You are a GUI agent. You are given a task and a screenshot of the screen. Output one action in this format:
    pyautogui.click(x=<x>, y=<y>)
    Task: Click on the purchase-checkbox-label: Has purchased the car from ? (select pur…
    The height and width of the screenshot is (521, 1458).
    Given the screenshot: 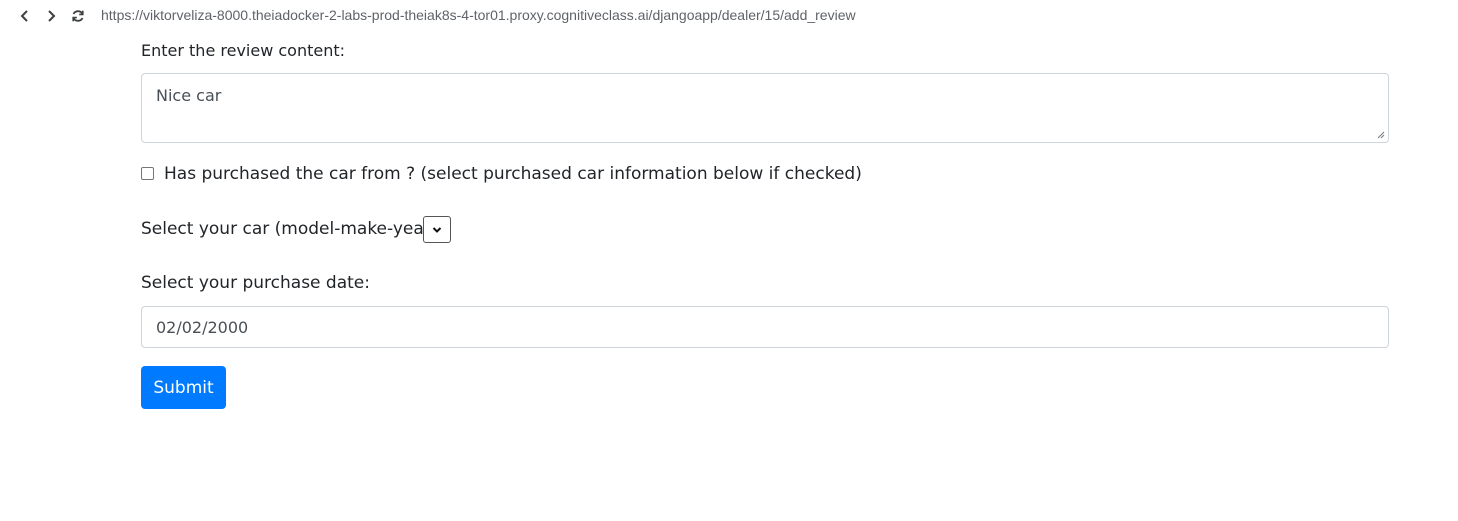 What is the action you would take?
    pyautogui.click(x=513, y=174)
    